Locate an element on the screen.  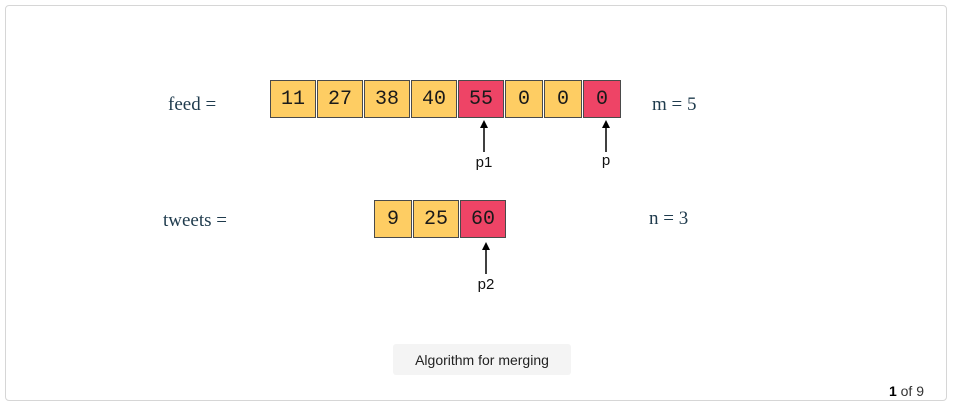
tweets-size-label: n = 3 is located at coordinates (669, 218).